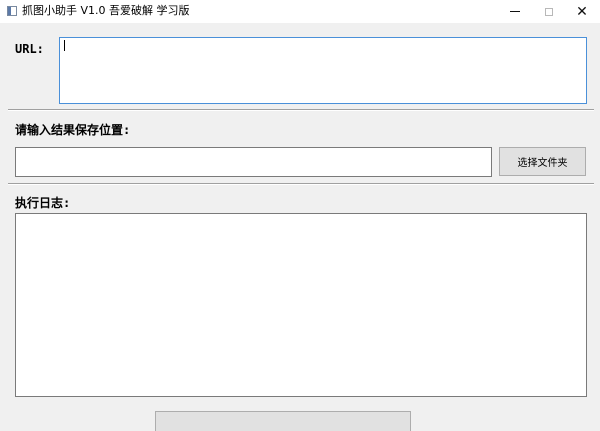  Describe the element at coordinates (43, 203) in the screenshot. I see `log-label: 执行日志:` at that location.